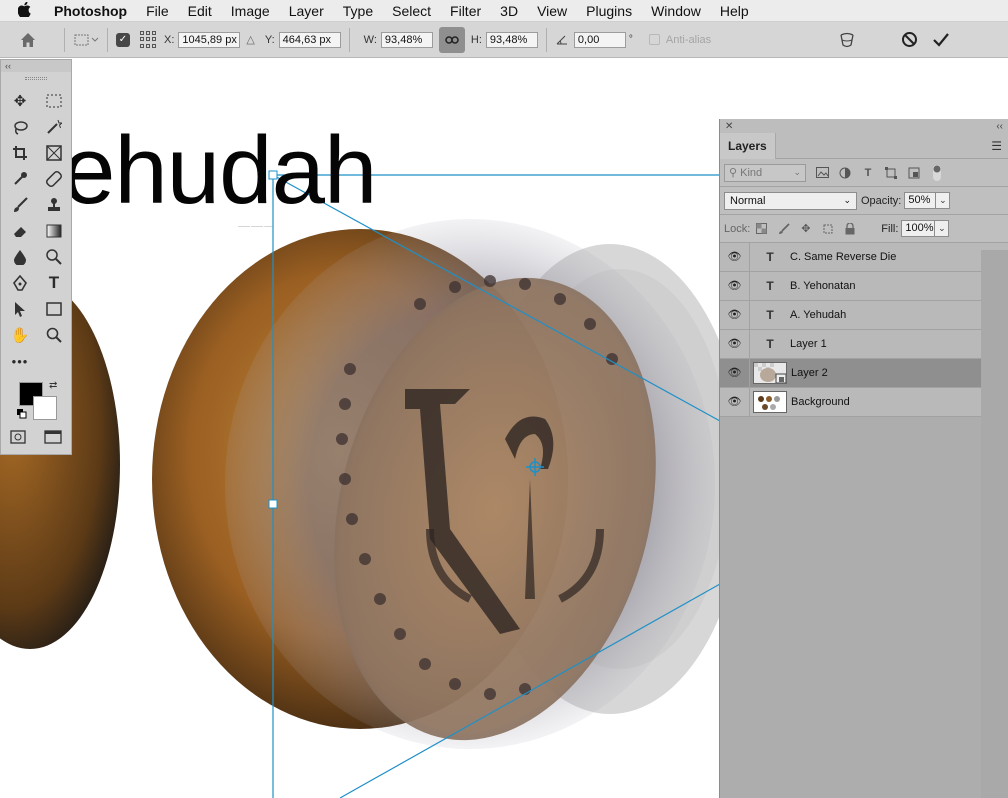 The height and width of the screenshot is (798, 1008). I want to click on x-position-field: 1045,89 px, so click(209, 39).